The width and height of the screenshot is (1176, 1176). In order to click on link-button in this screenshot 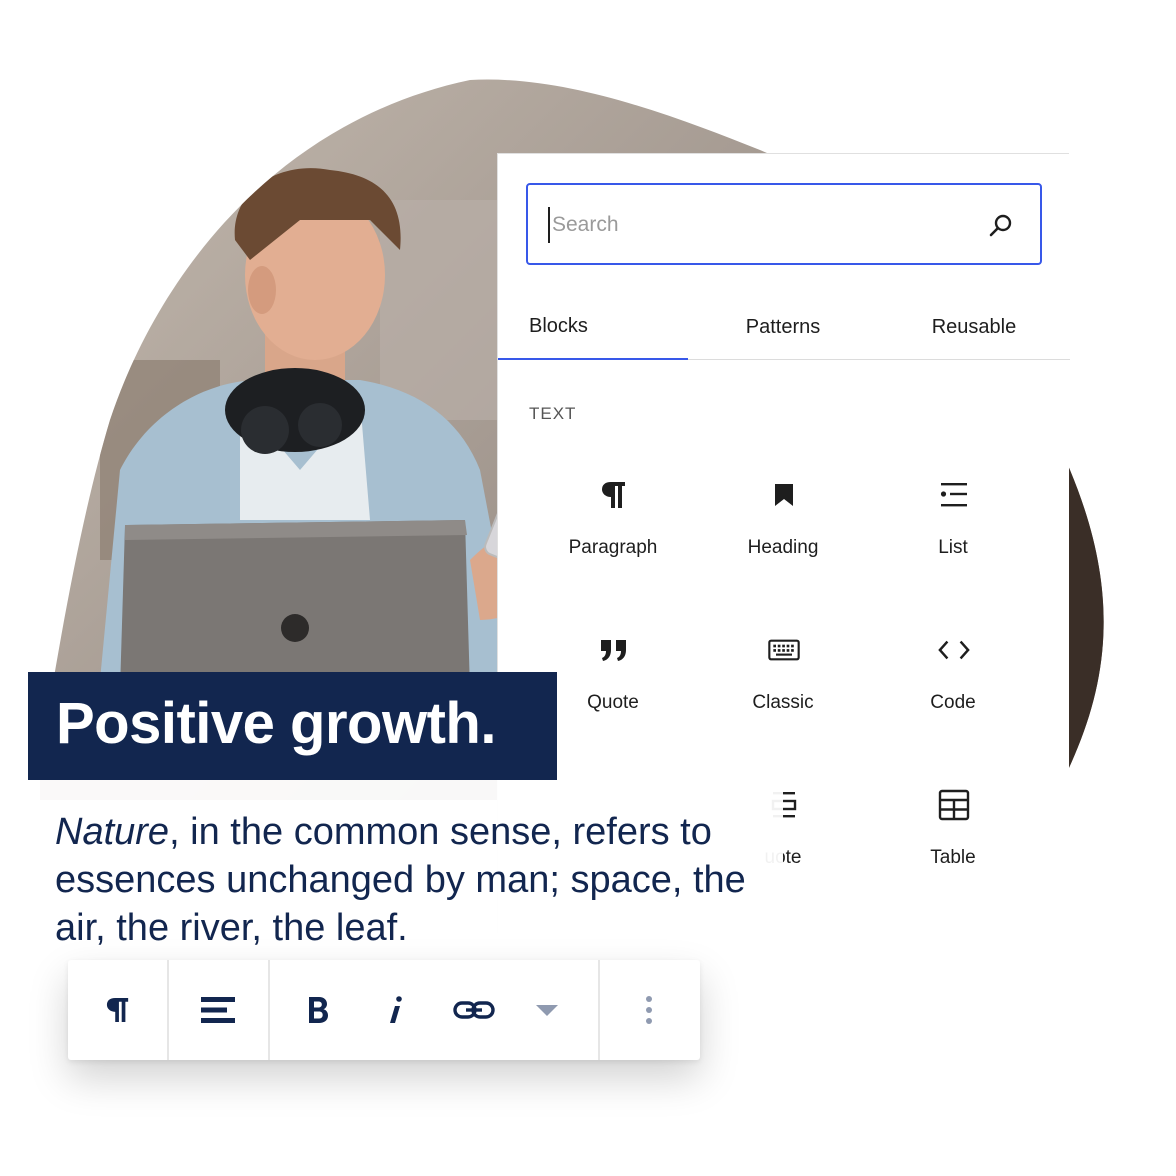, I will do `click(474, 1010)`.